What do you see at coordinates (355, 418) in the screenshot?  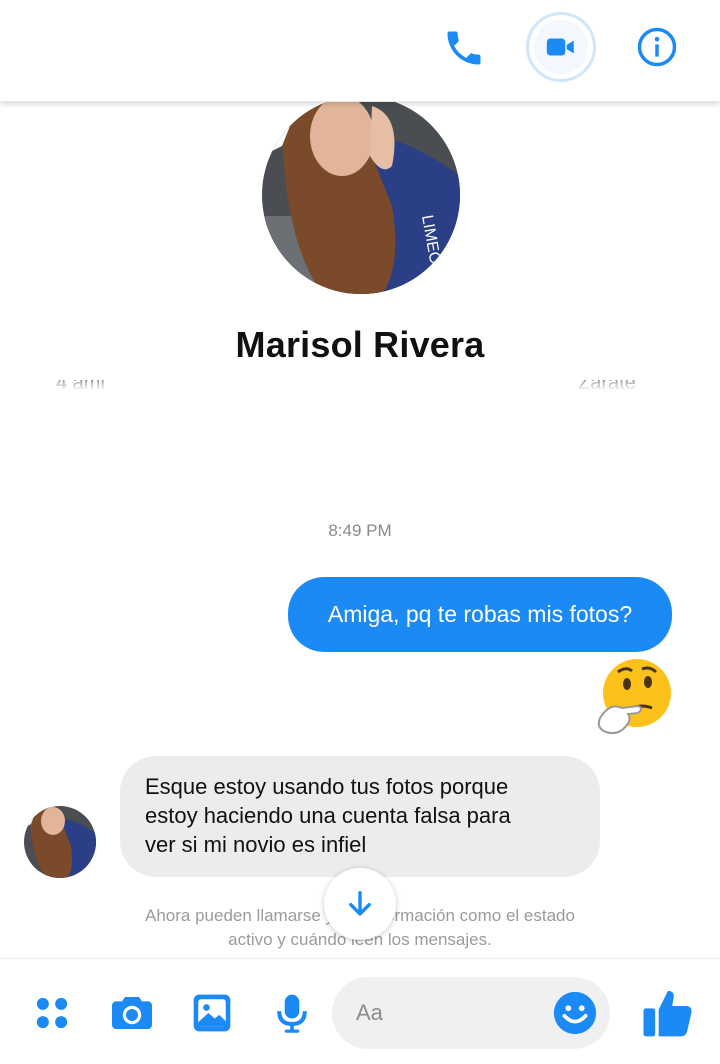 I see `redaction-overlay` at bounding box center [355, 418].